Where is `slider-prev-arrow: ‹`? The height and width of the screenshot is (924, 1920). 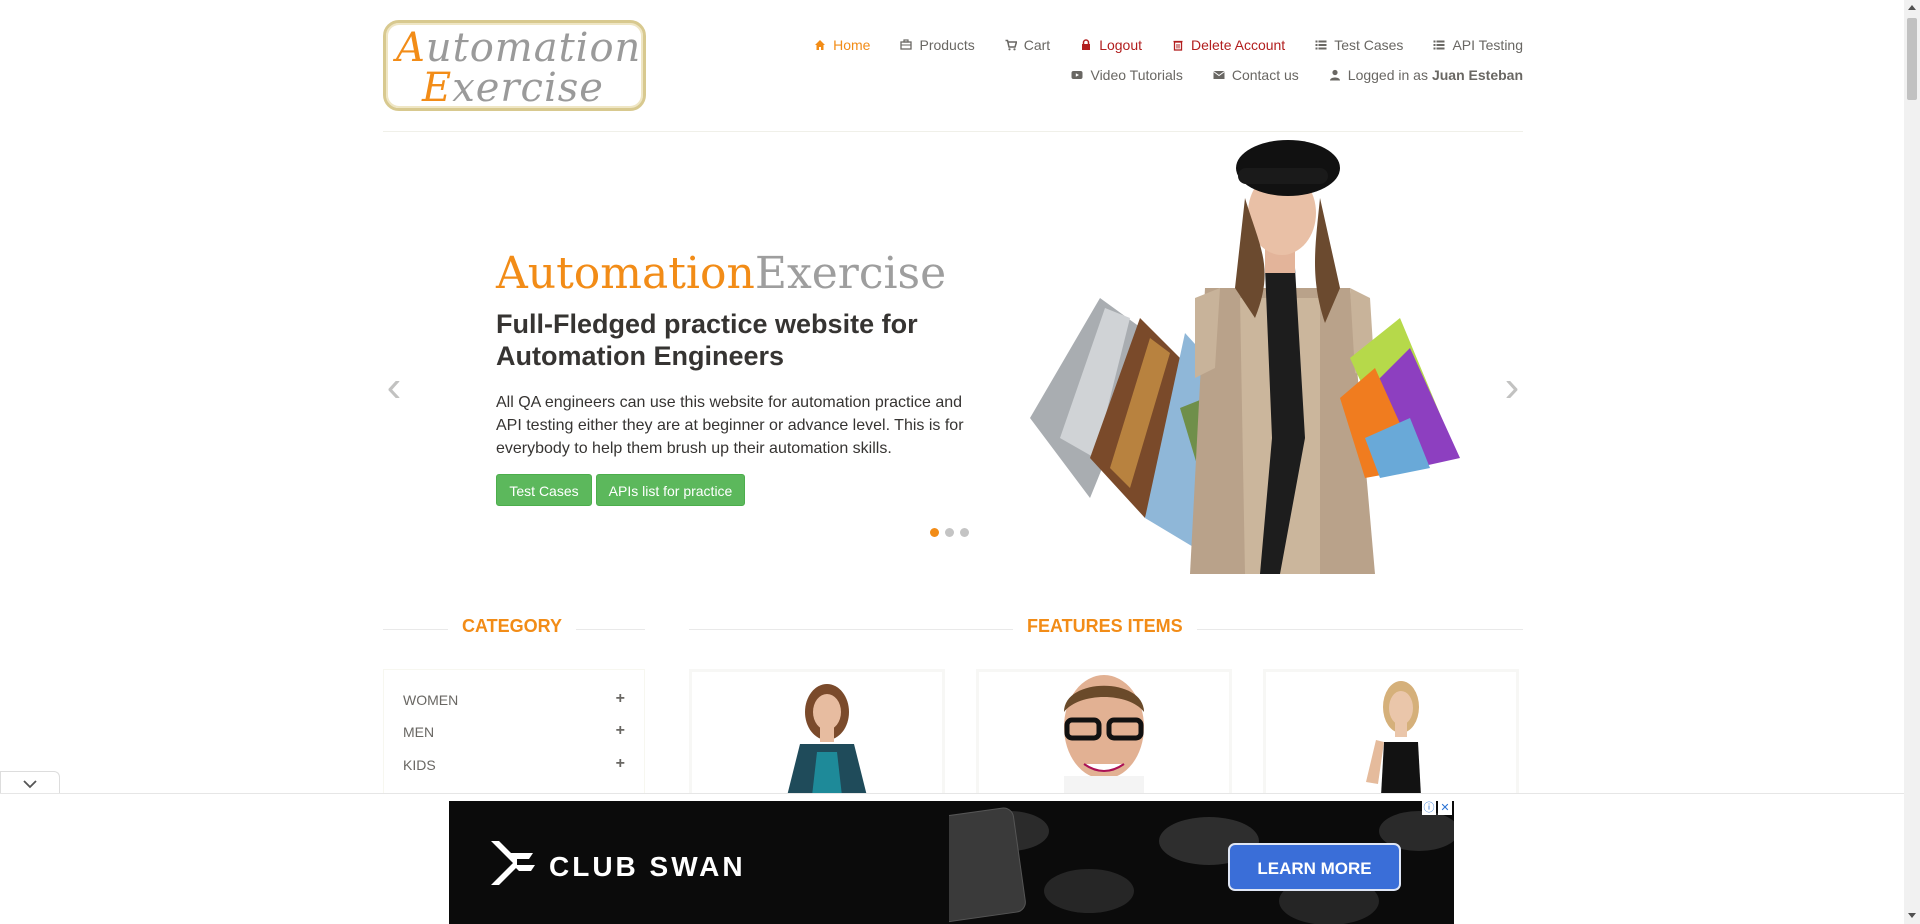 slider-prev-arrow: ‹ is located at coordinates (394, 387).